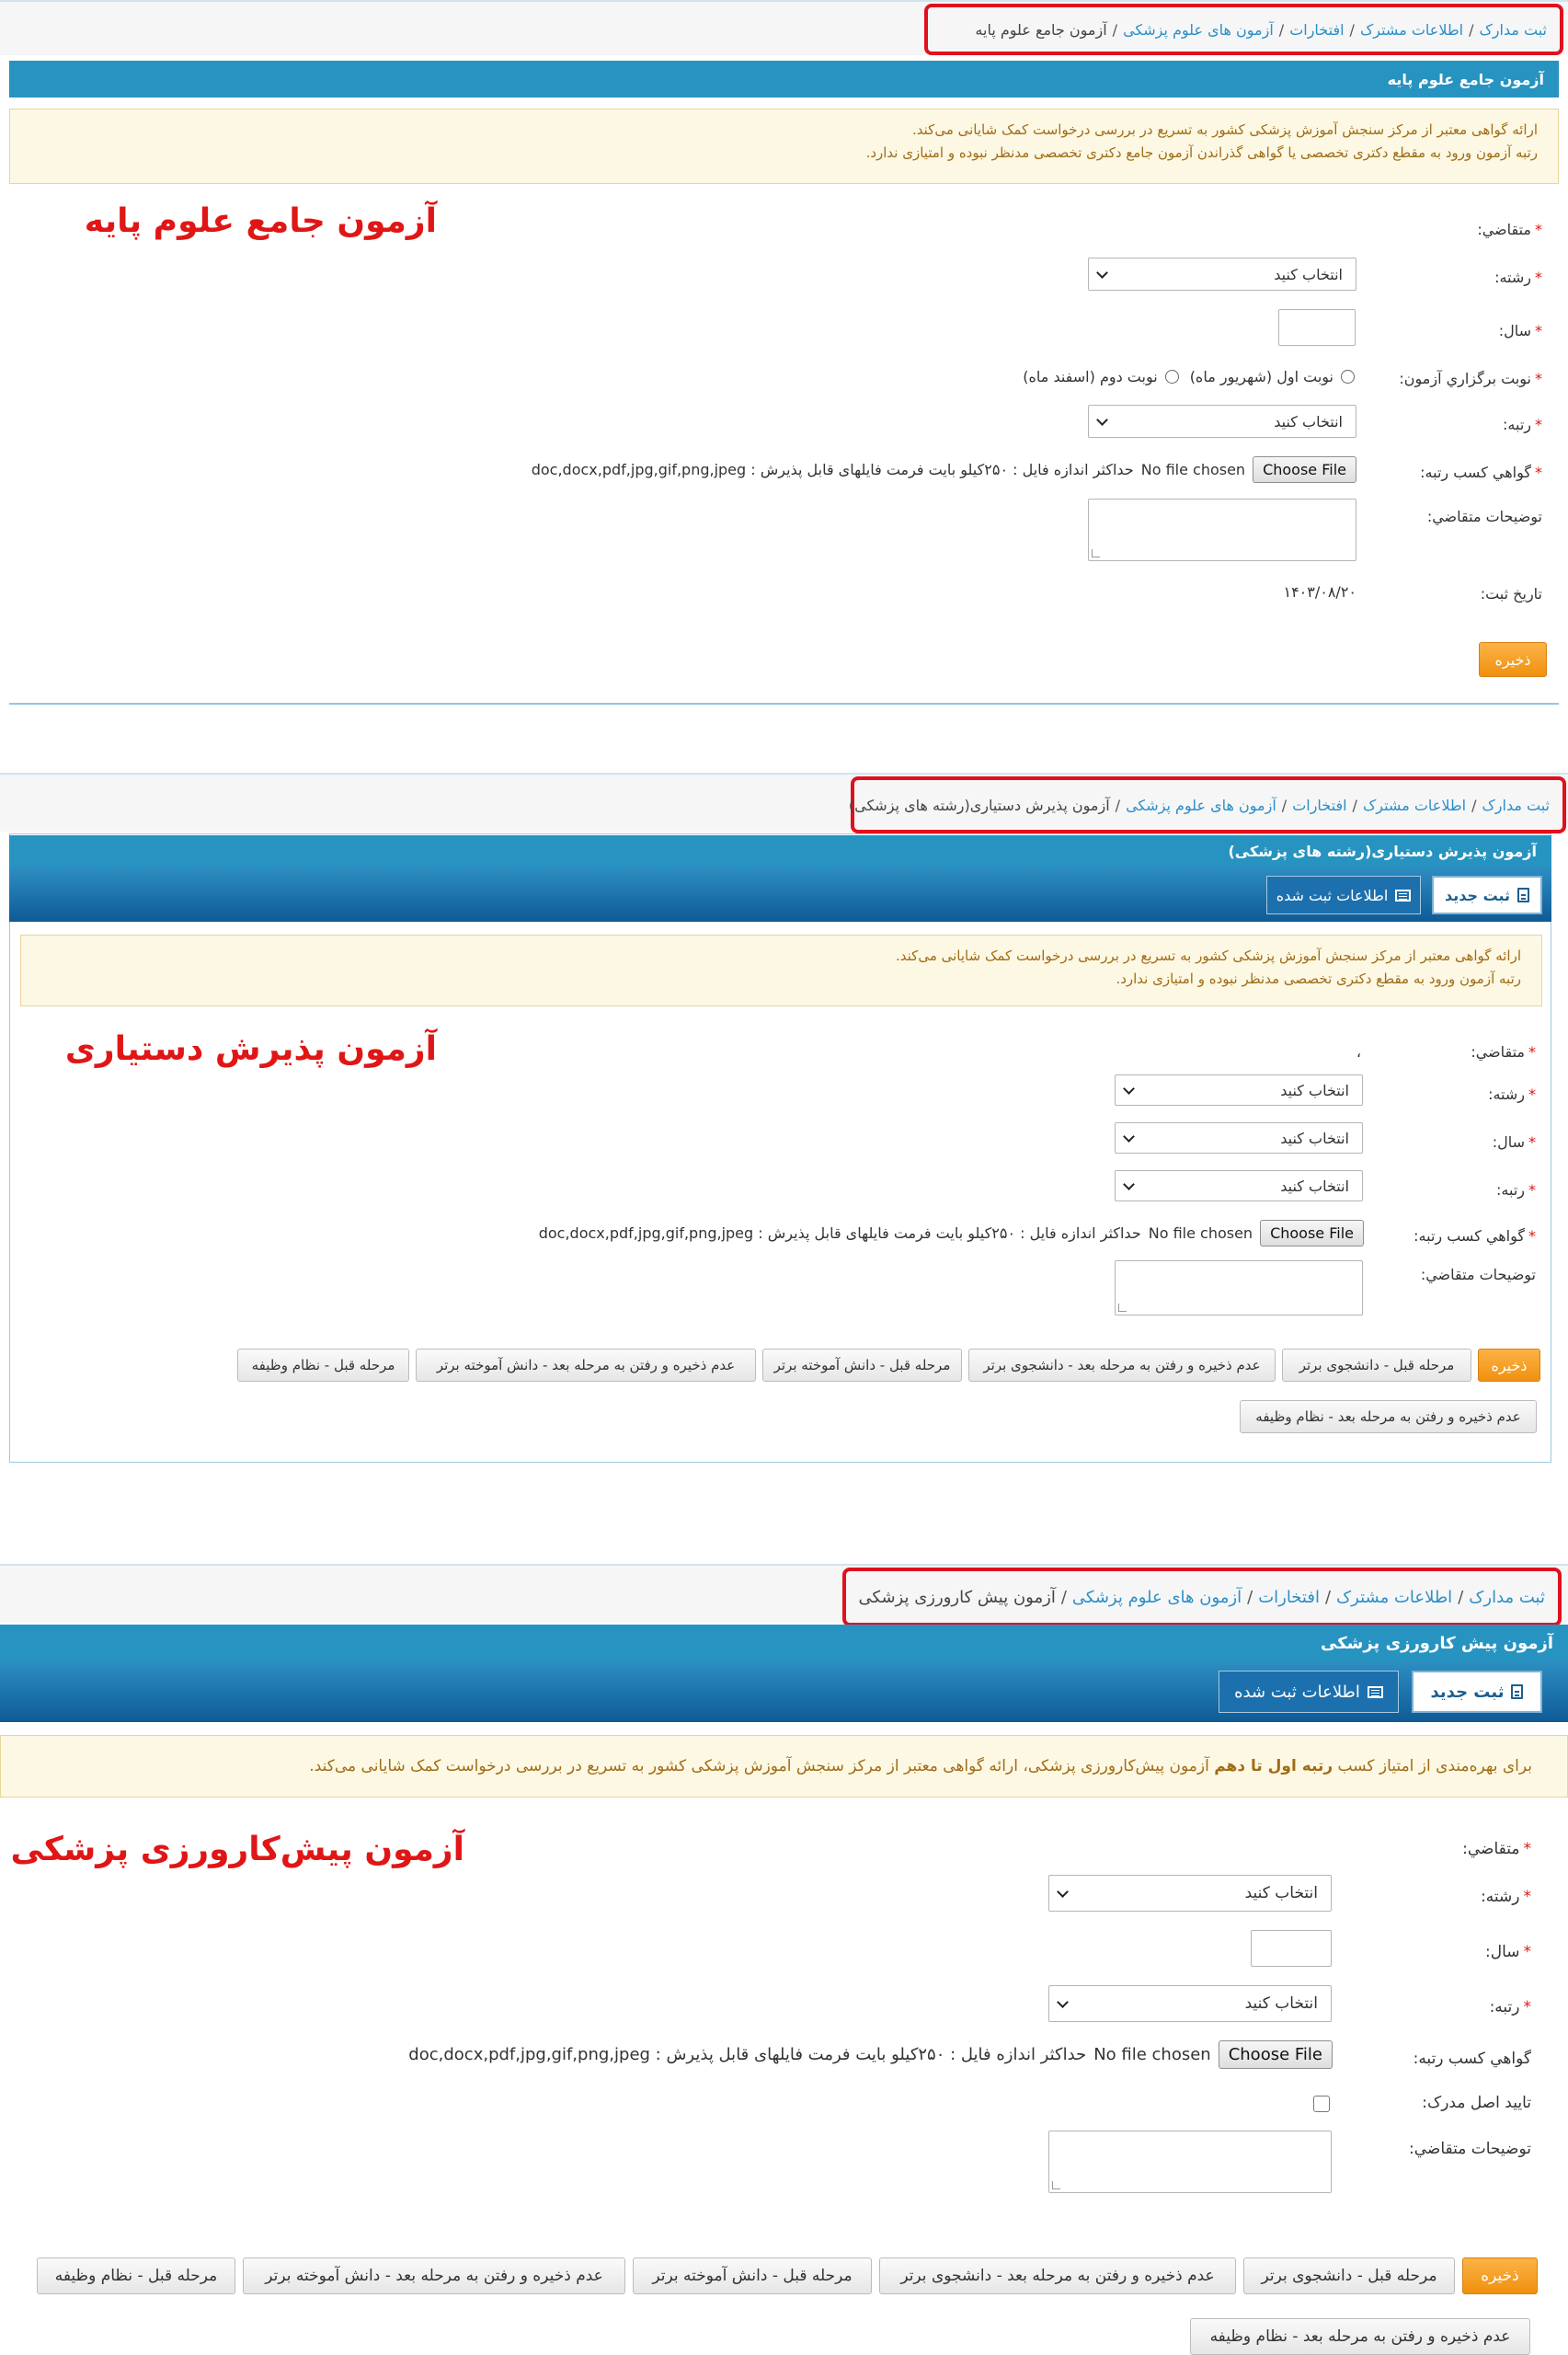 This screenshot has width=1568, height=2355. I want to click on field-label: *رشته:, so click(1506, 1897).